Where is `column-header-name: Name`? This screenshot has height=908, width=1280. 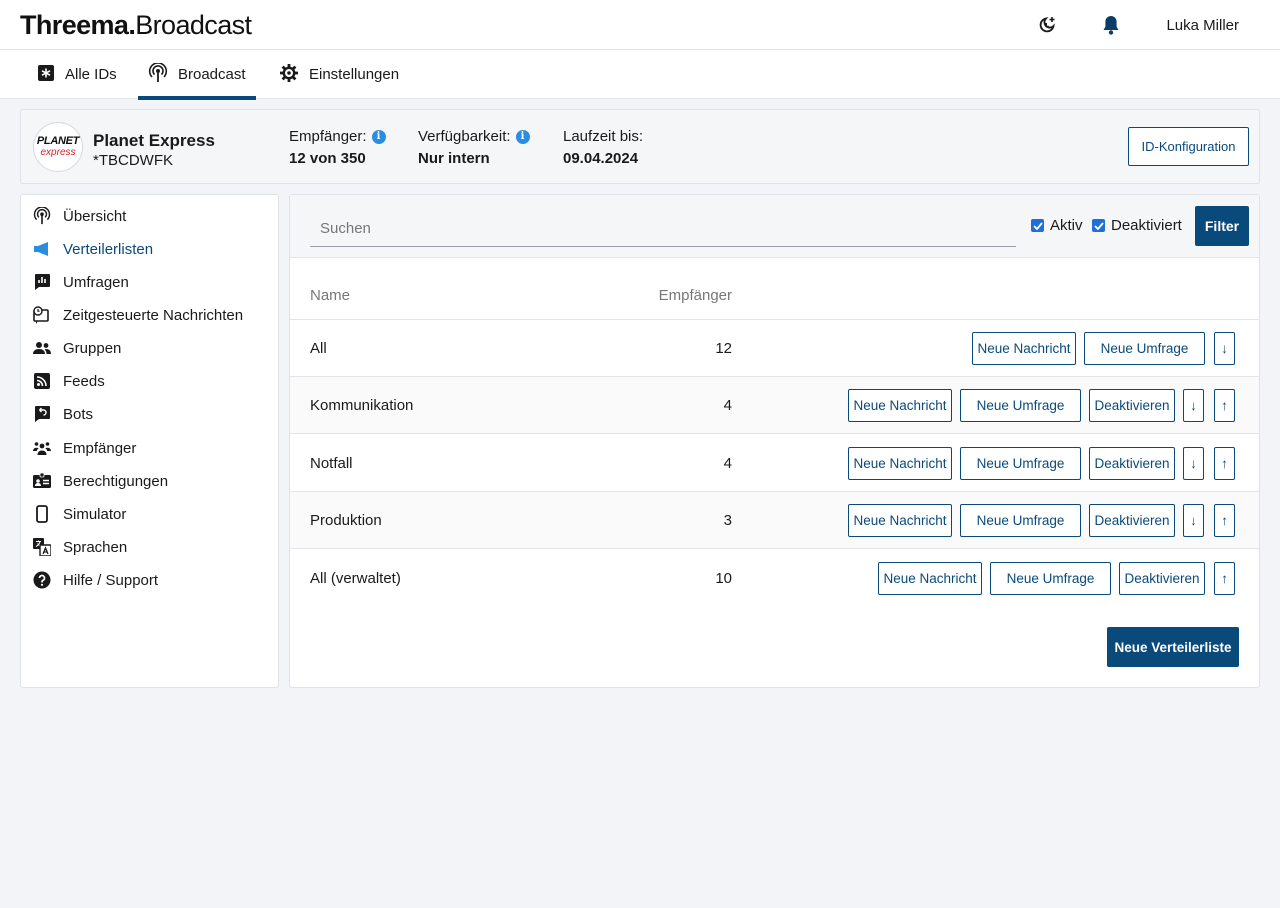
column-header-name: Name is located at coordinates (330, 295).